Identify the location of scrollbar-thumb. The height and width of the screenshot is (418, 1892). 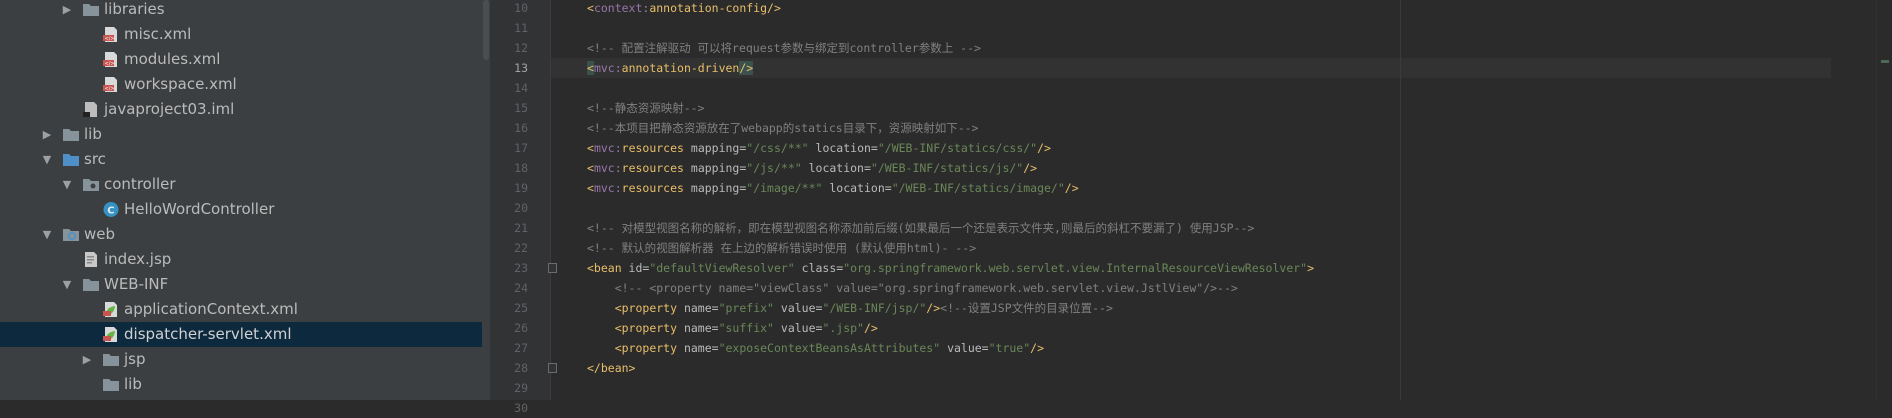
(486, 30).